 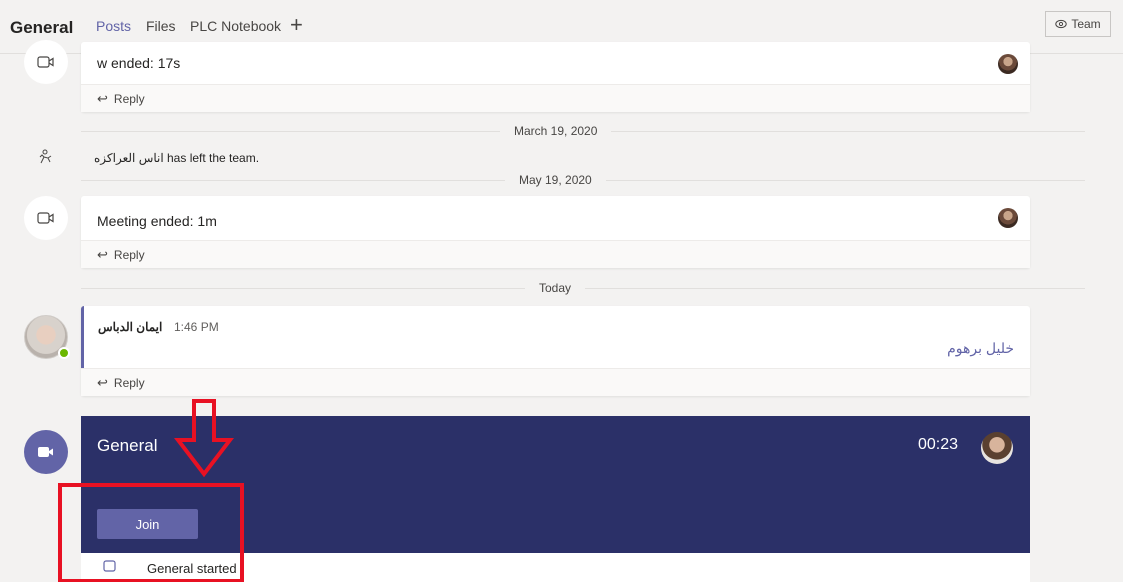 I want to click on date-divider-label: Today, so click(x=555, y=288).